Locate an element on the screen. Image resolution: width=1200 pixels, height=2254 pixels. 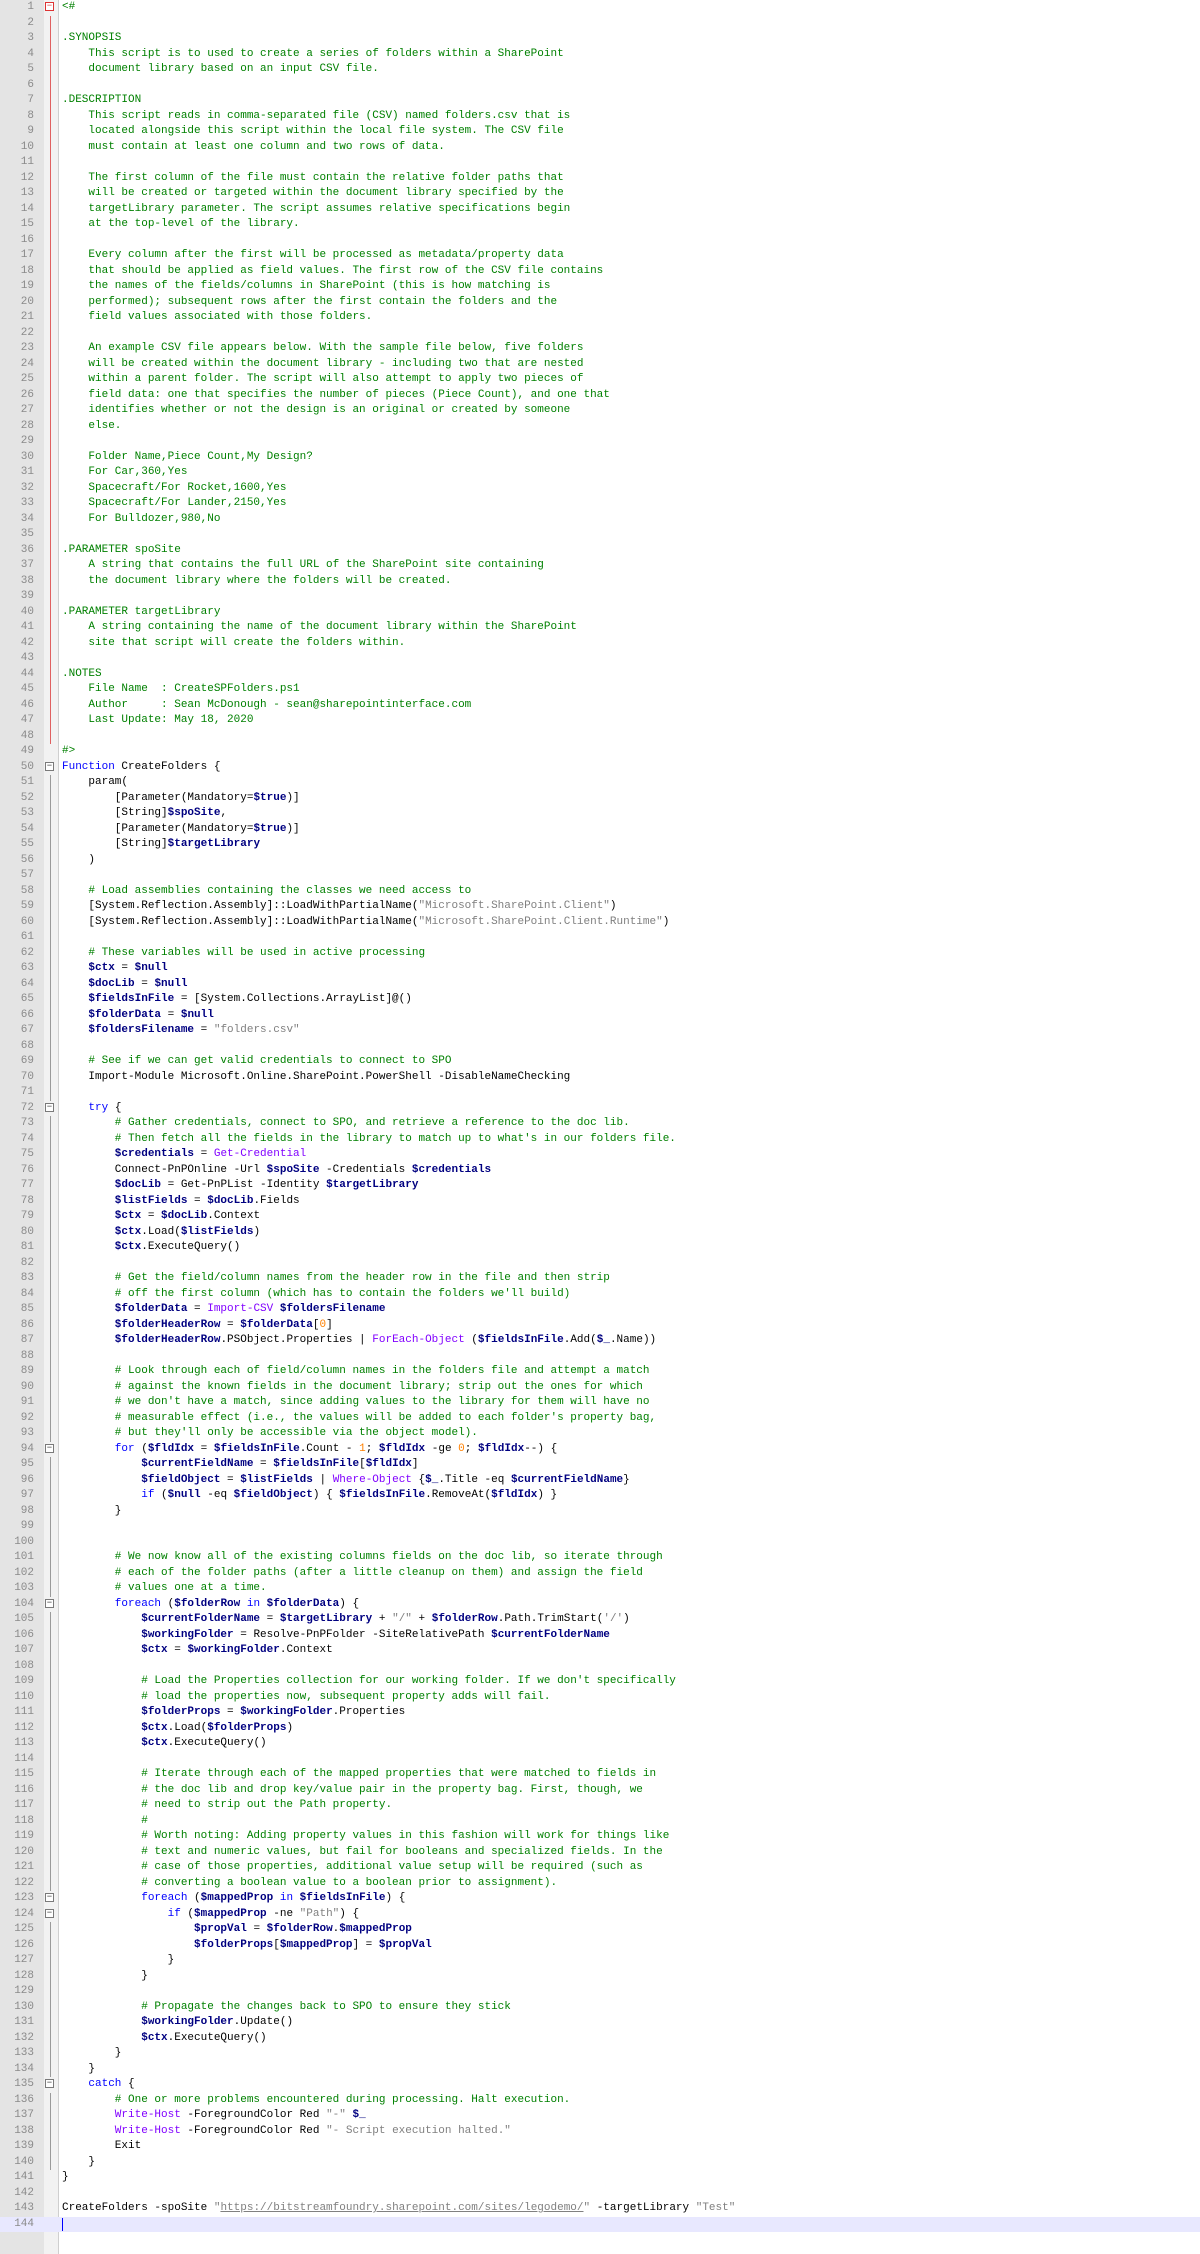
code-line: 99 is located at coordinates (600, 1527).